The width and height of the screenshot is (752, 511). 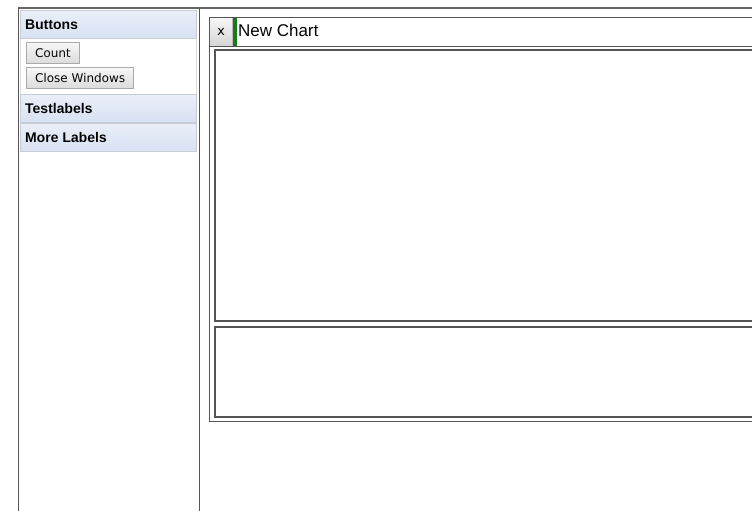 I want to click on close-button: x, so click(x=221, y=32).